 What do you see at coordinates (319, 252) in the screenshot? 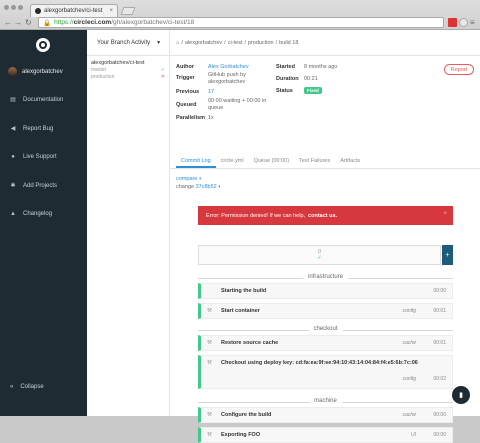
I see `count: 0` at bounding box center [319, 252].